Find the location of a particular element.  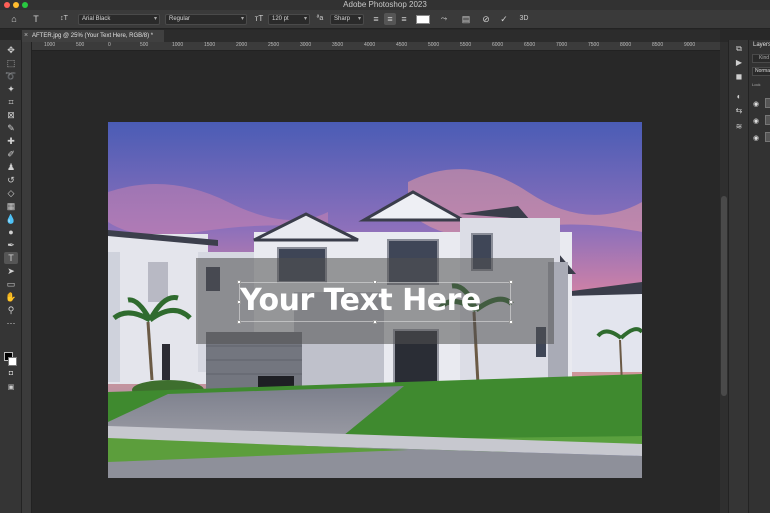

gradient-icon: ▦ is located at coordinates (11, 206).